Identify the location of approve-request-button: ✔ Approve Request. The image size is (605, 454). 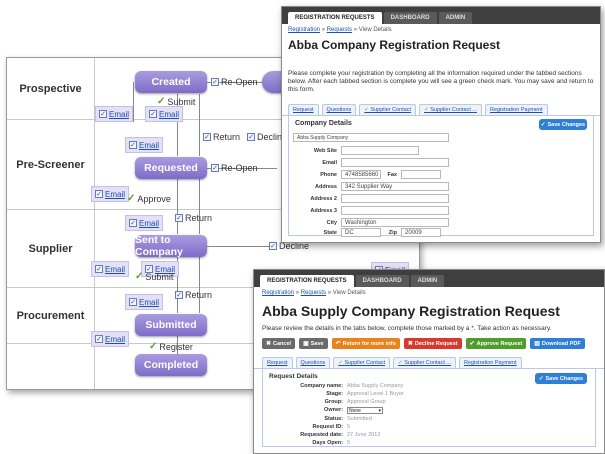
(496, 343).